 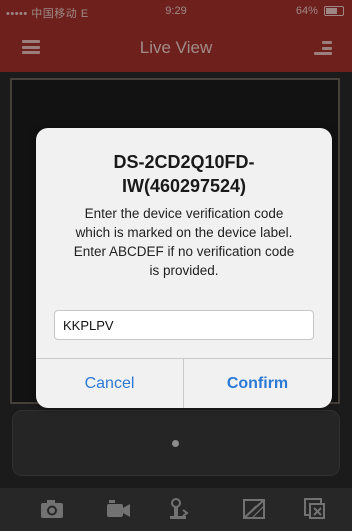 What do you see at coordinates (184, 232) in the screenshot?
I see `dialog-message-line: which is marked on the device label.` at bounding box center [184, 232].